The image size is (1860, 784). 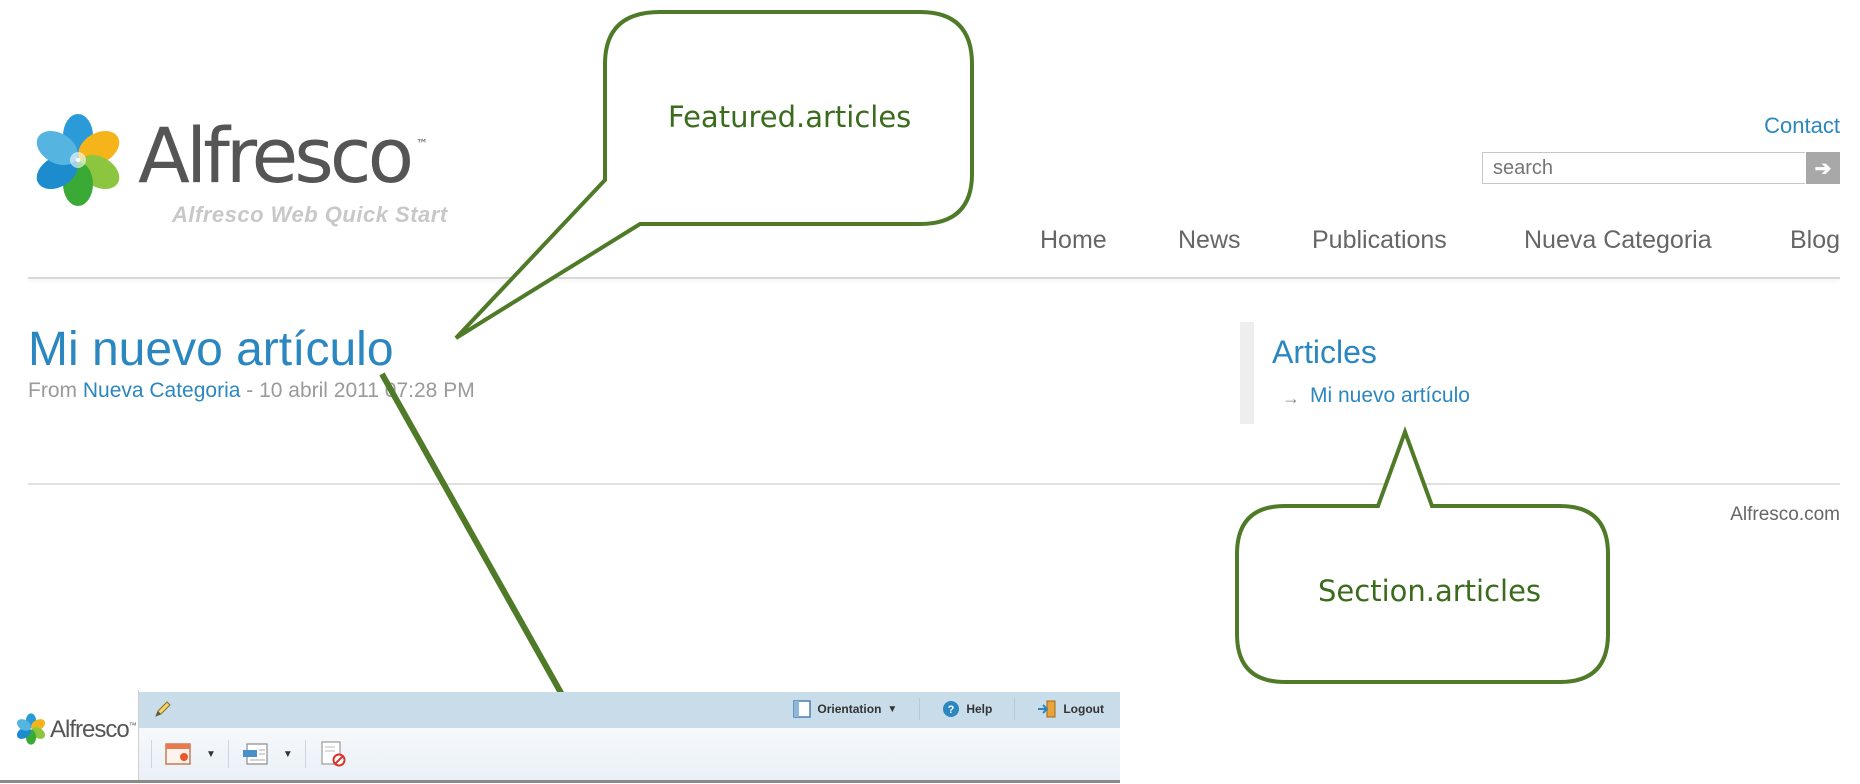 I want to click on edit-content-button, so click(x=256, y=754).